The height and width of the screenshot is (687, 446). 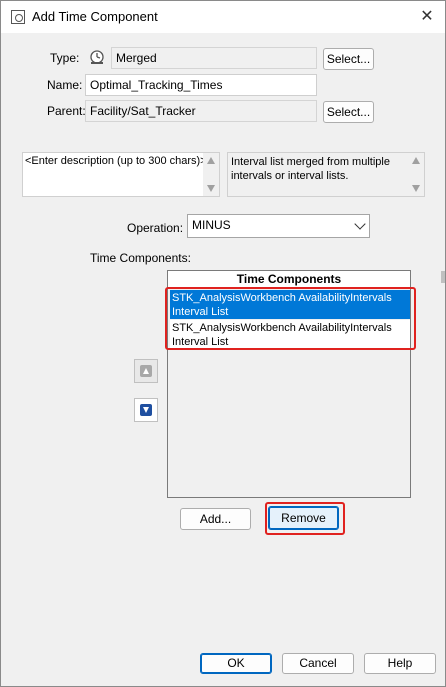 What do you see at coordinates (121, 174) in the screenshot?
I see `description-input: <Enter description (up to 300 chars)>` at bounding box center [121, 174].